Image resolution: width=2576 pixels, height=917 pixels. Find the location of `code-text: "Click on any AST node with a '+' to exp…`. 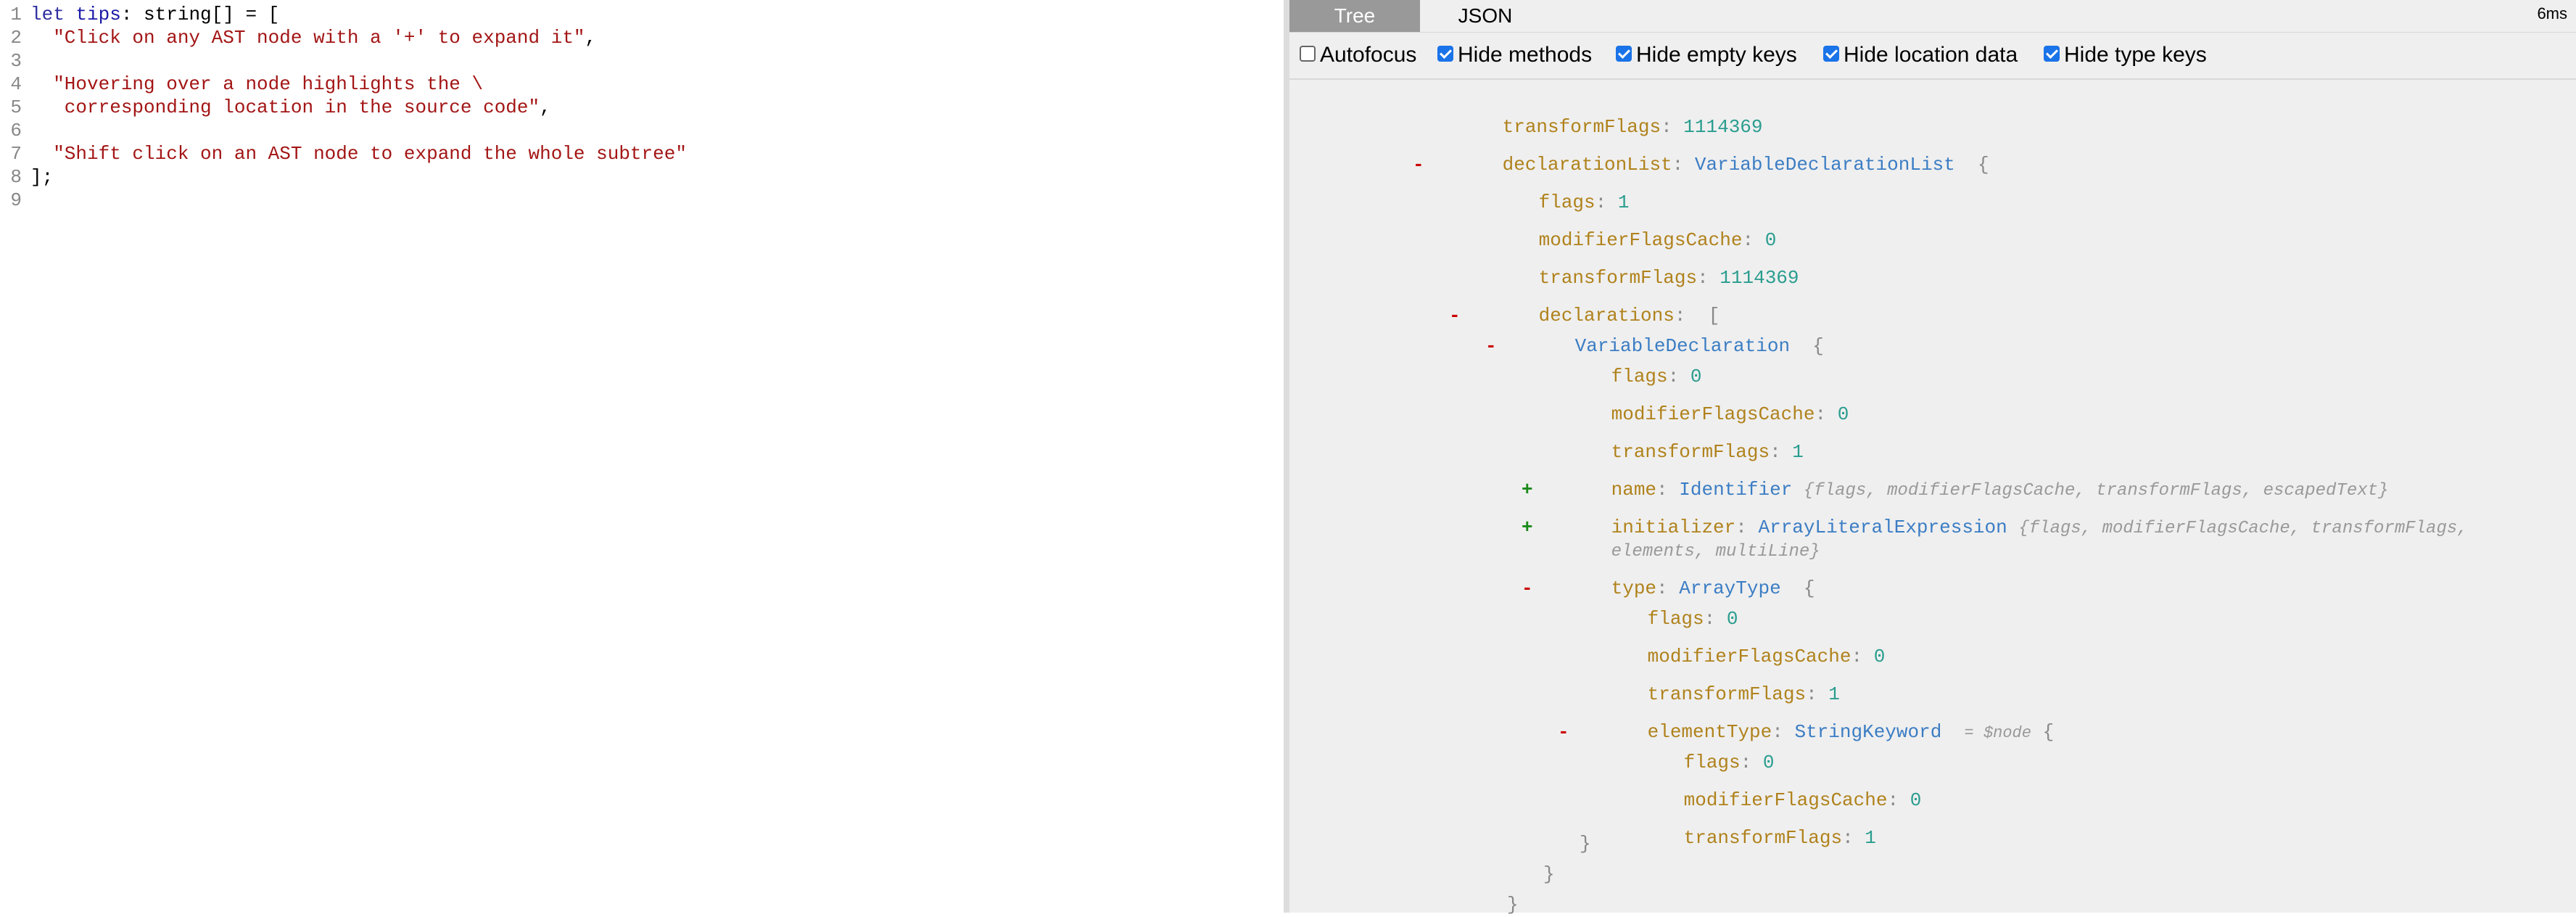

code-text: "Click on any AST node with a '+' to exp… is located at coordinates (309, 37).